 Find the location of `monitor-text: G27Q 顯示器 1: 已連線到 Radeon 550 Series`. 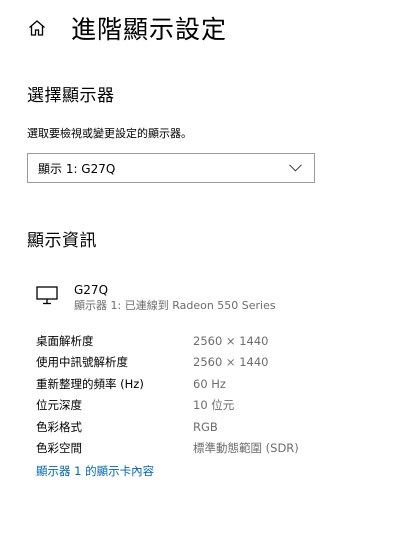

monitor-text: G27Q 顯示器 1: 已連線到 Radeon 550 Series is located at coordinates (175, 298).